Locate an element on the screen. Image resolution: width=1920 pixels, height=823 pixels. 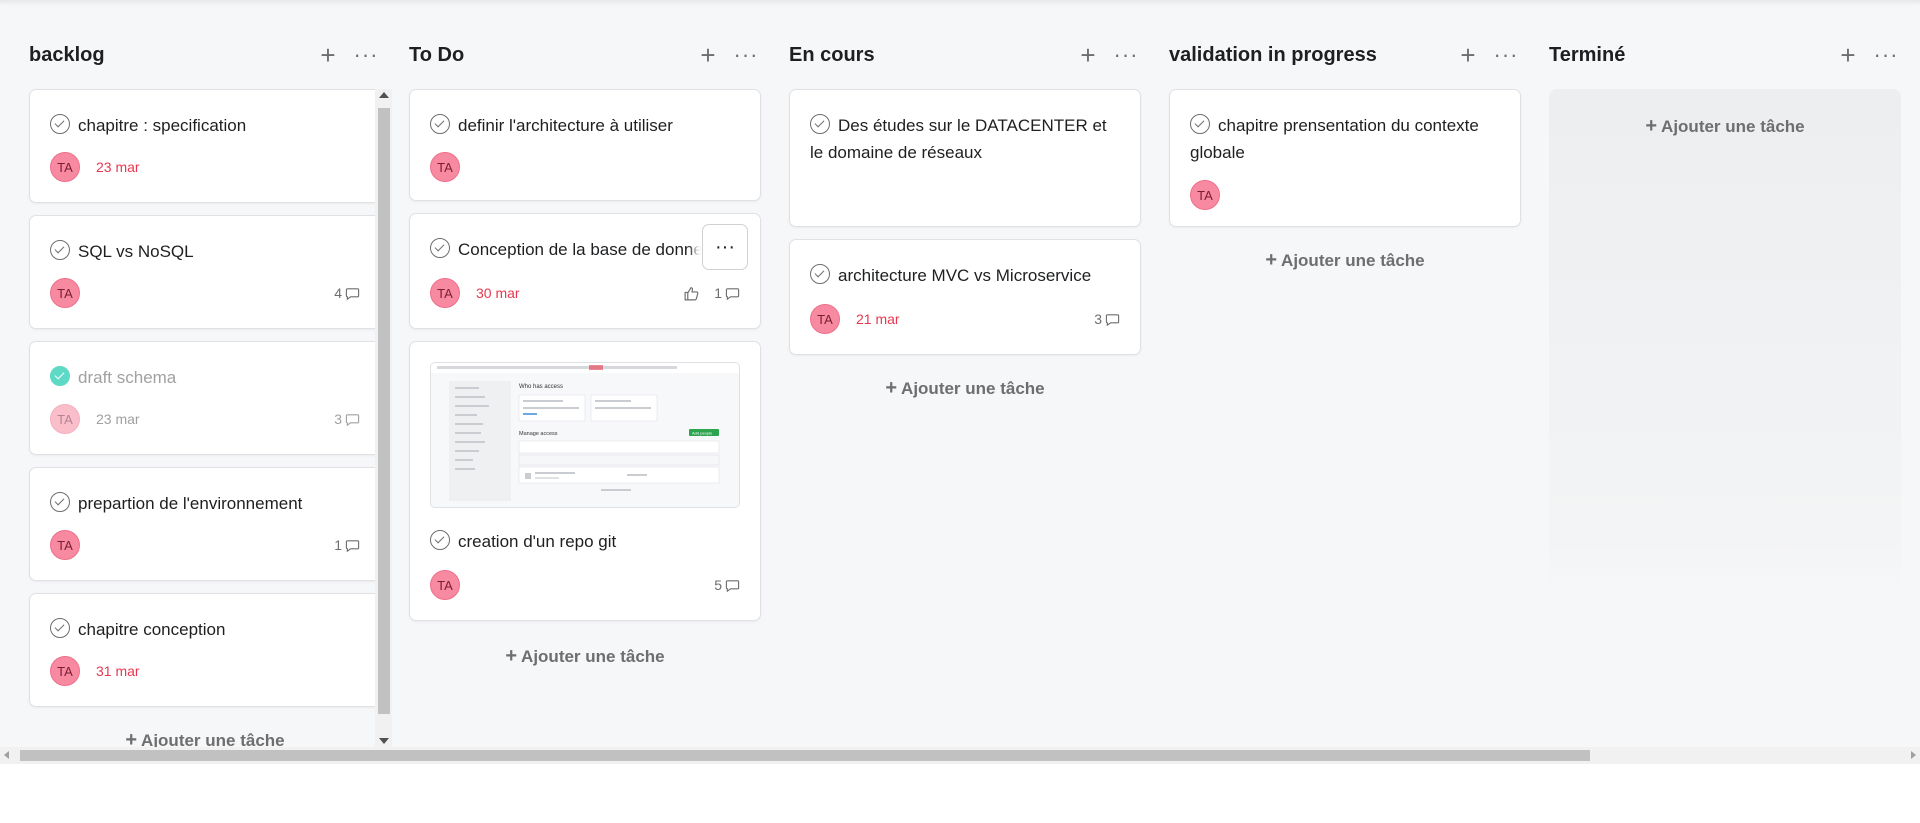
thumbnail-button: Add people is located at coordinates (702, 433).